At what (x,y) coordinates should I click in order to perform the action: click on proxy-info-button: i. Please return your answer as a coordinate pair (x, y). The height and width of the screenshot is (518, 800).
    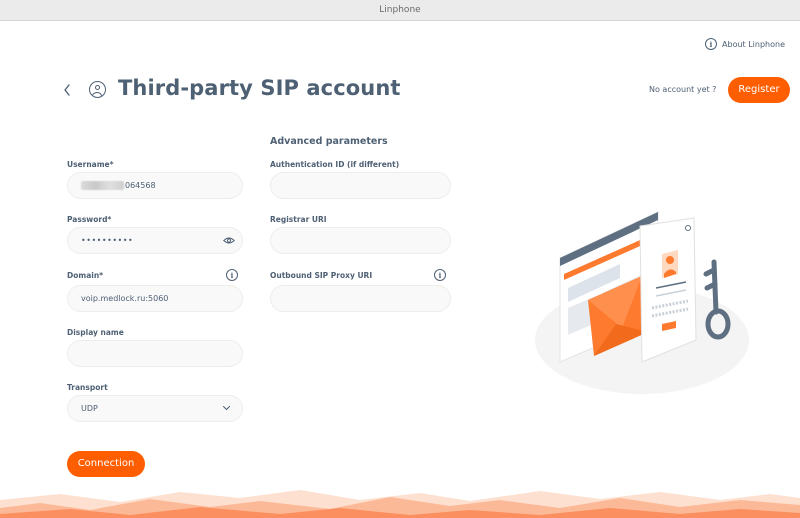
    Looking at the image, I should click on (440, 275).